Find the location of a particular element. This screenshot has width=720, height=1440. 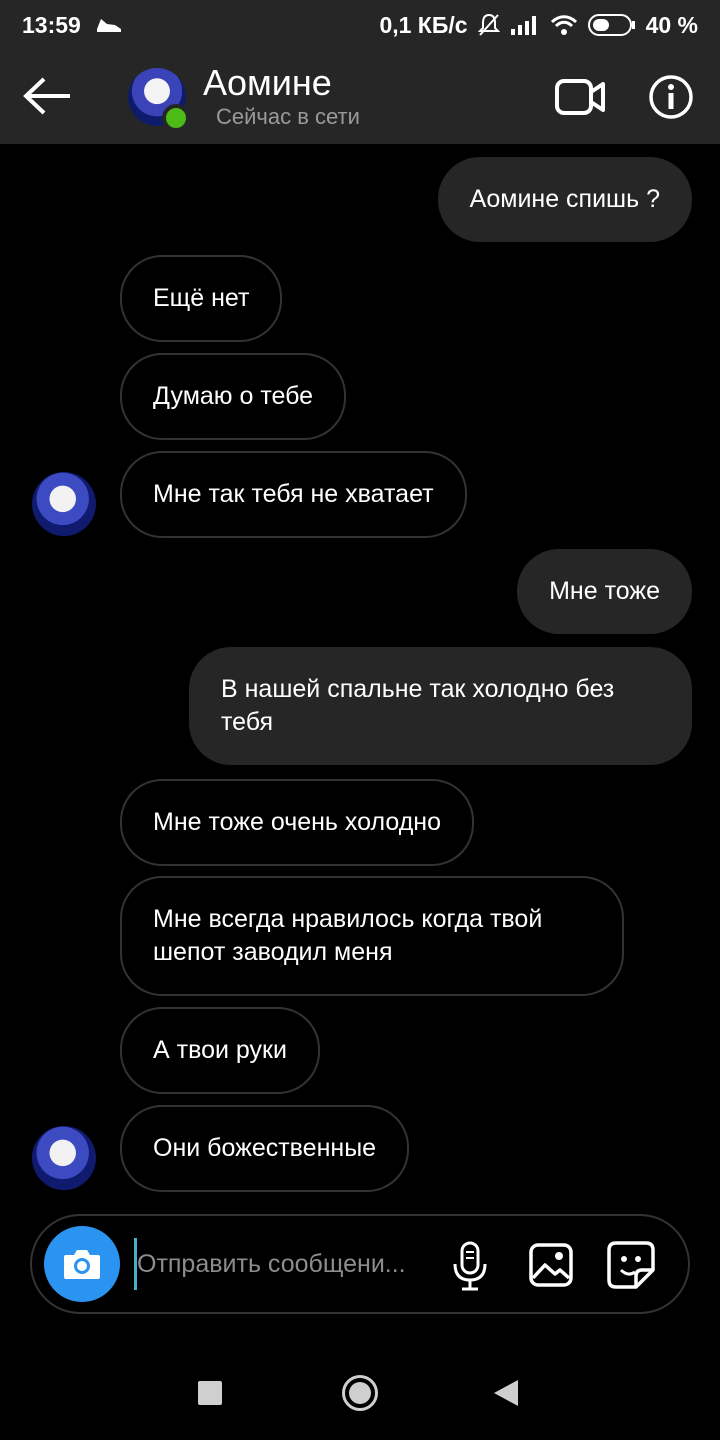

message-bubble-incoming: Мне тоже очень холодно is located at coordinates (297, 822).